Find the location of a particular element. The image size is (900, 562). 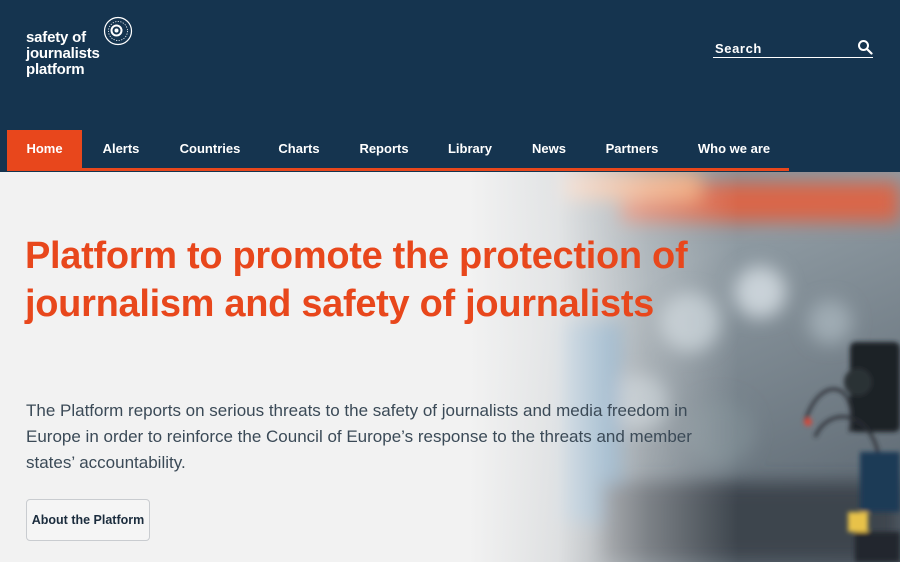

nav-partners: Partners is located at coordinates (632, 149).